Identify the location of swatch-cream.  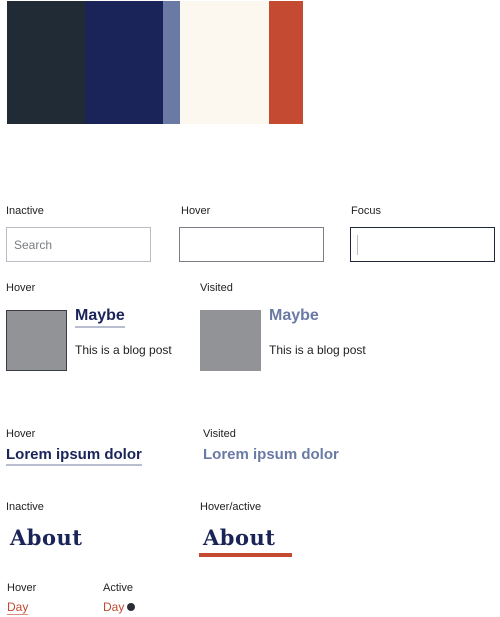
(224, 62).